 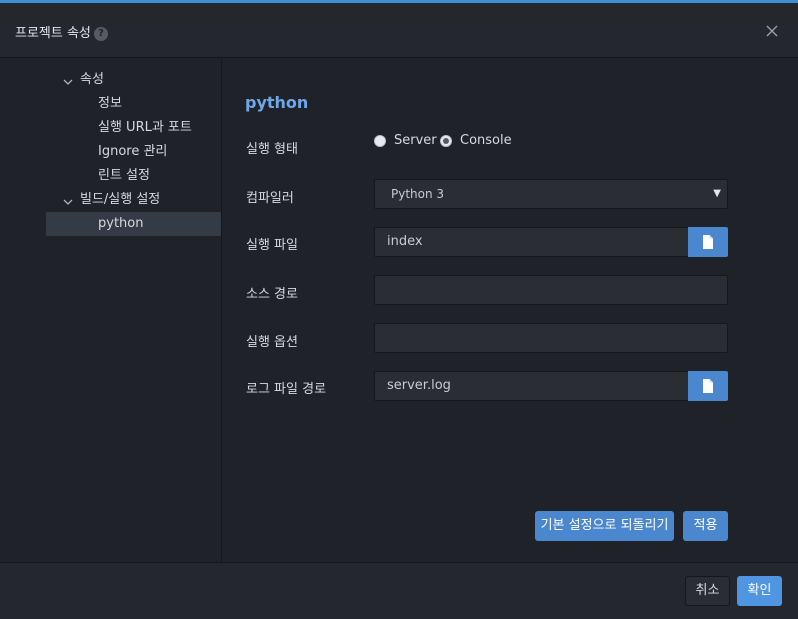 I want to click on log-path-input: server.log, so click(x=531, y=386).